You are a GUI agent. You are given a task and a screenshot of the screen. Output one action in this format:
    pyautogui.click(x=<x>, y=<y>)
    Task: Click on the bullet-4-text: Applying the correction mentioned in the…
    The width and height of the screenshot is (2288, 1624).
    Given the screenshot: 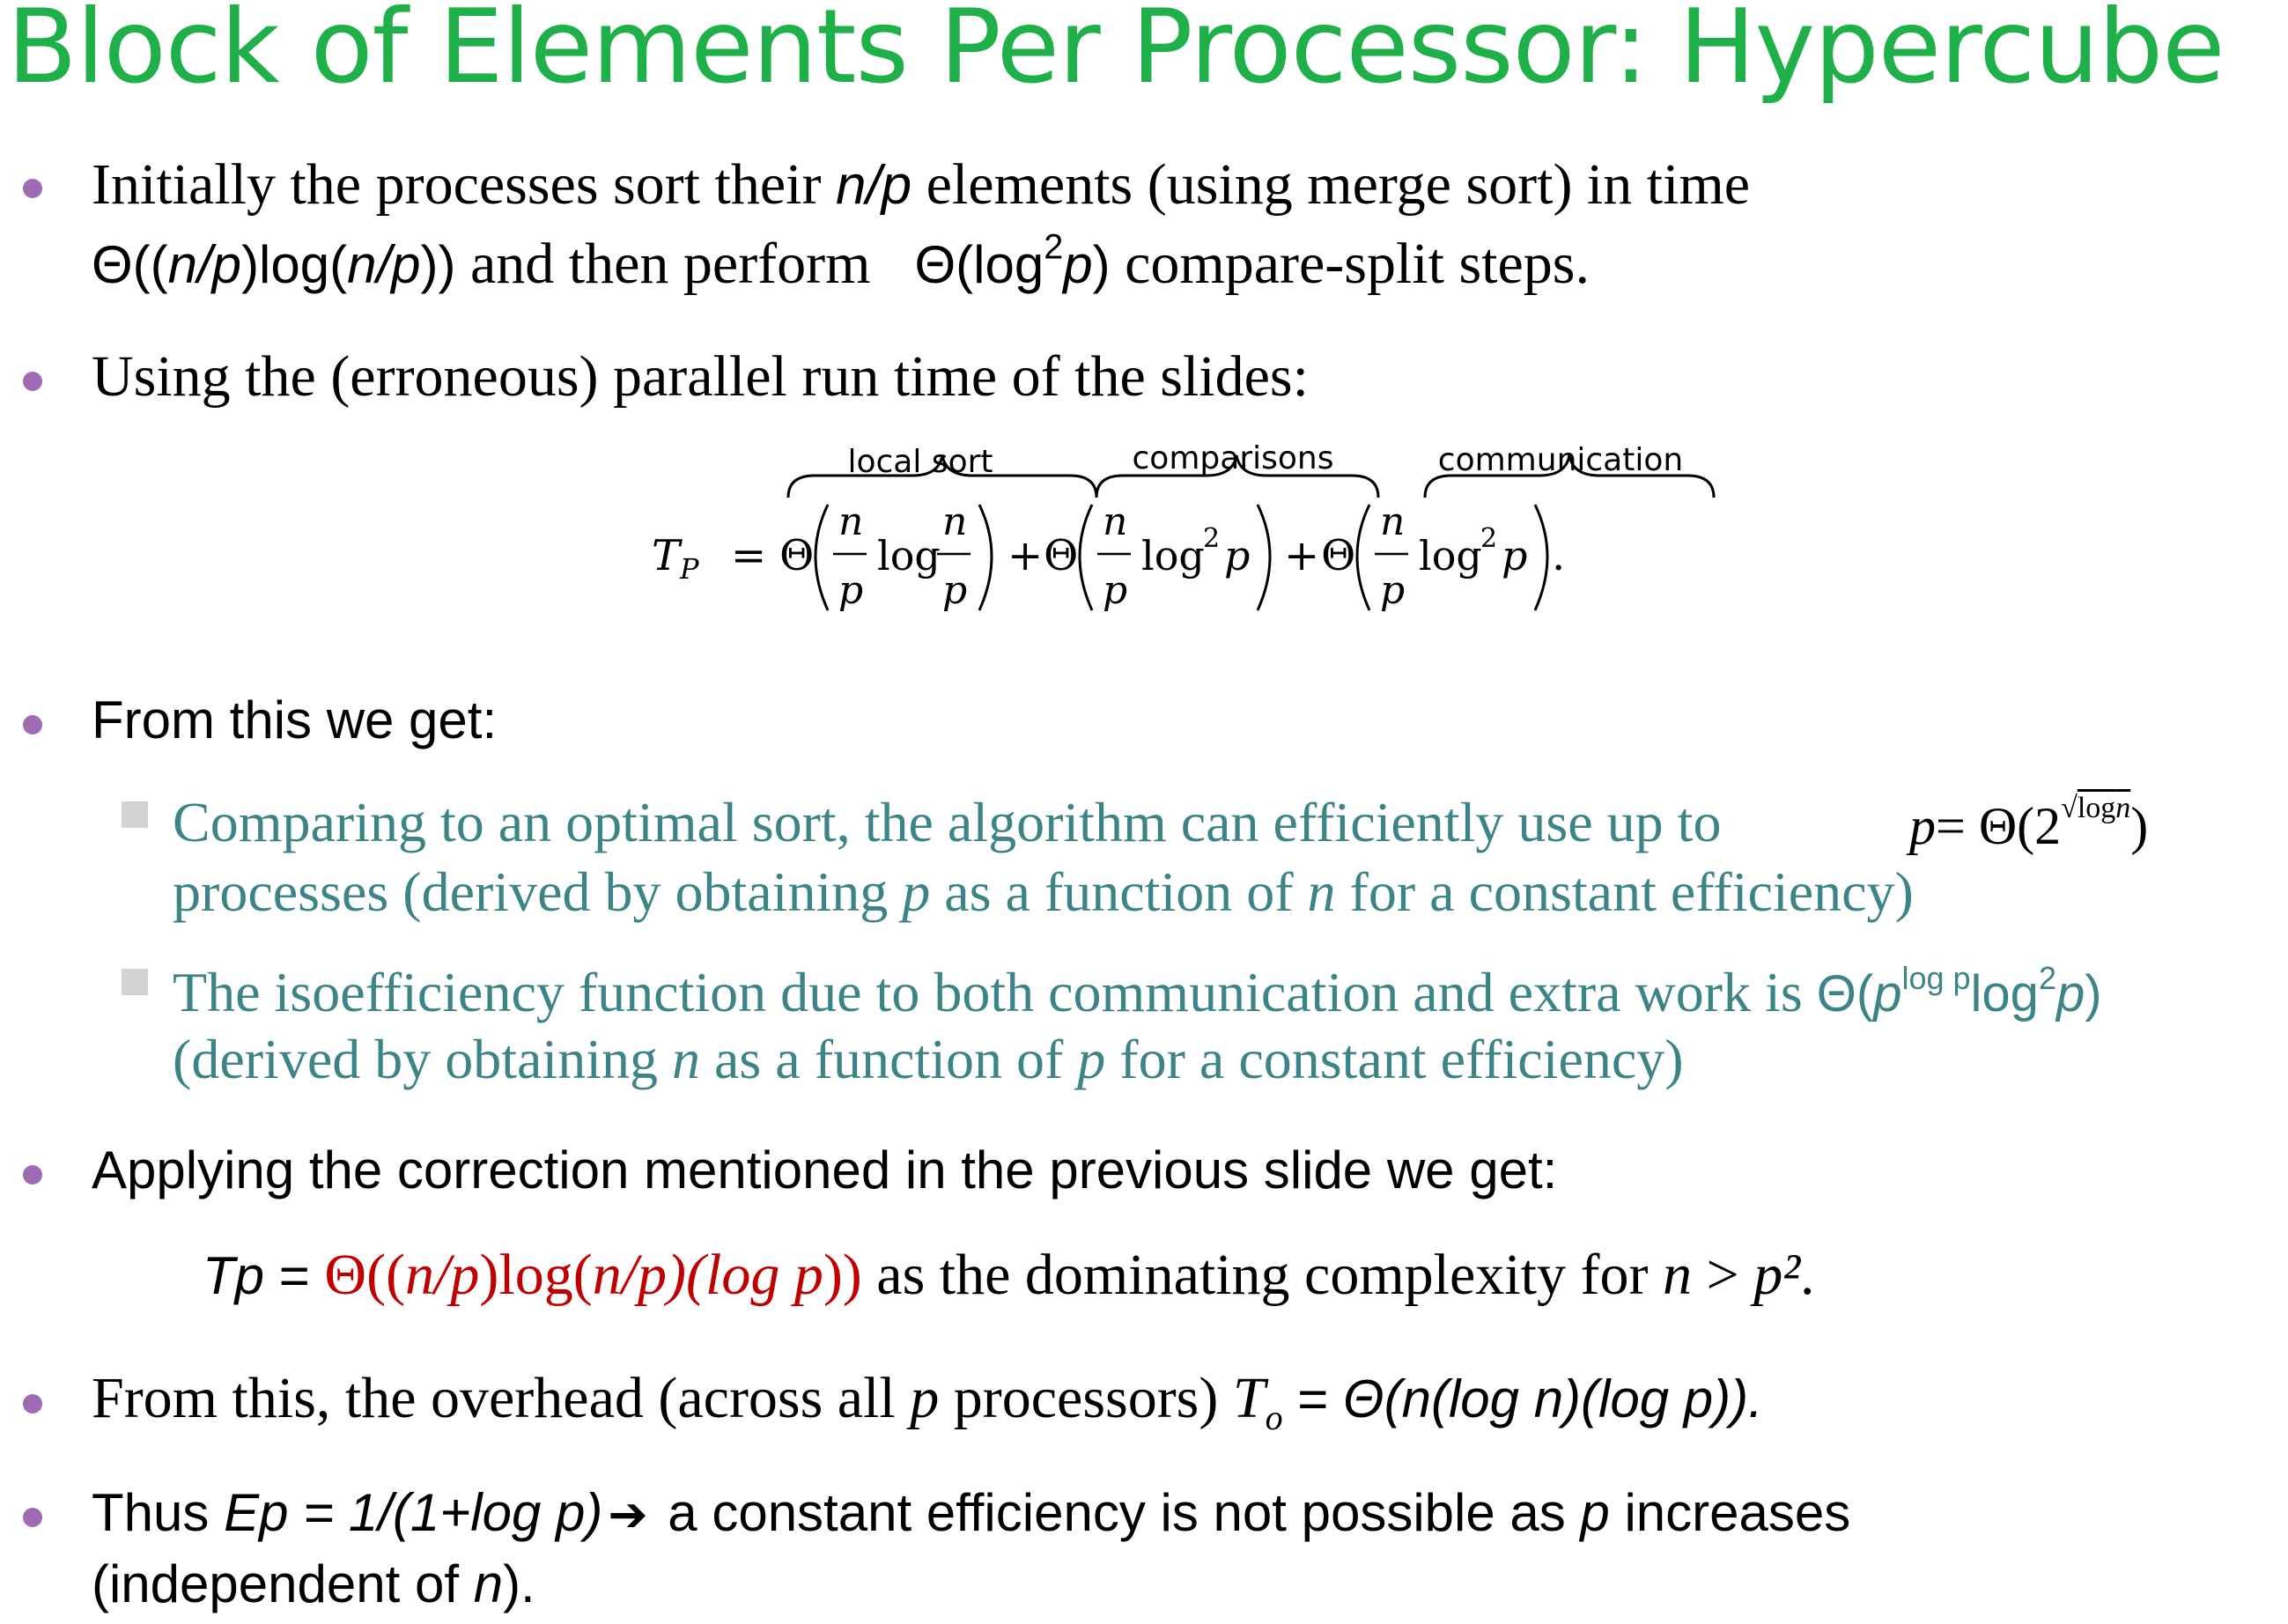 What is the action you would take?
    pyautogui.click(x=825, y=1170)
    